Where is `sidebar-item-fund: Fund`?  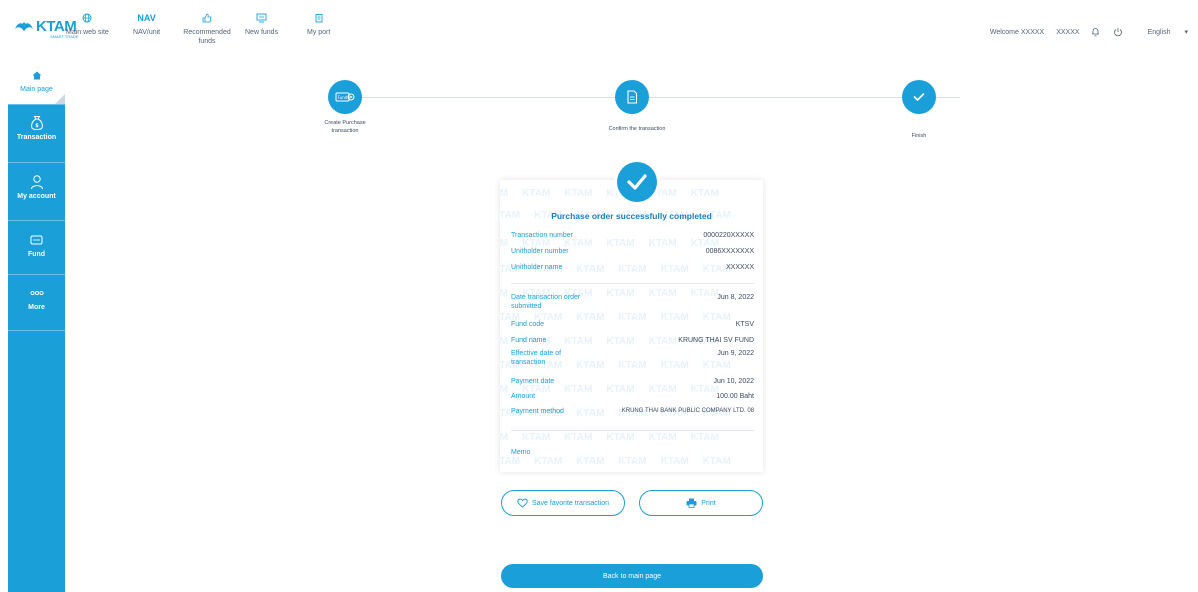 sidebar-item-fund: Fund is located at coordinates (36, 244).